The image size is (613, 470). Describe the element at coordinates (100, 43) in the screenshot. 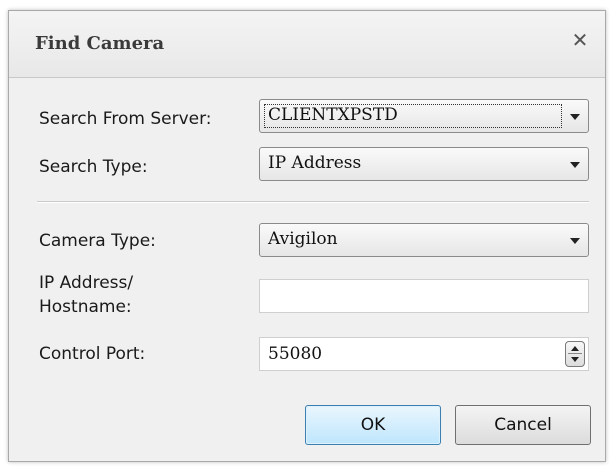

I see `dialog-title: Find Camera` at that location.